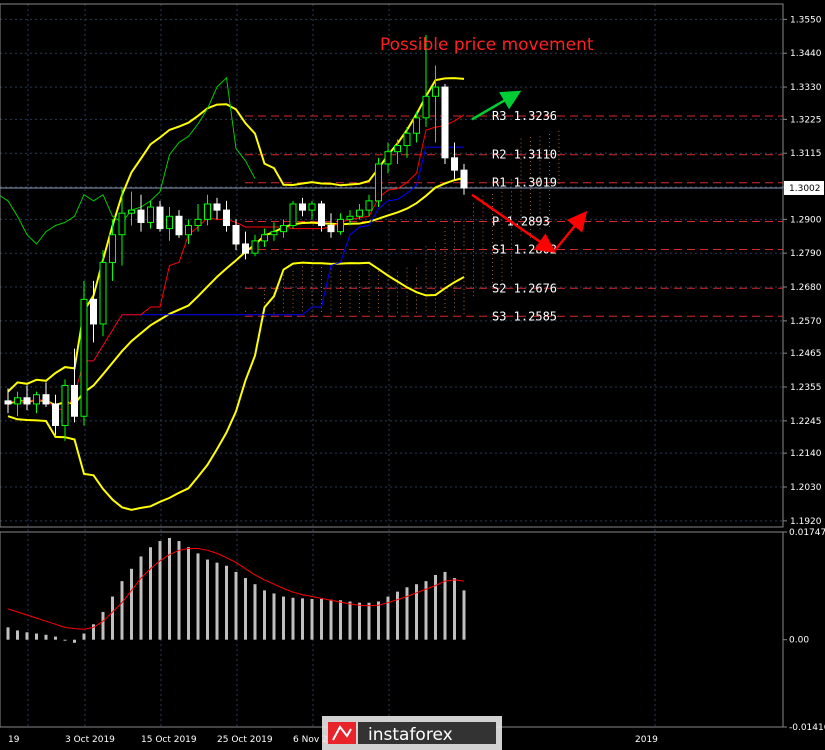 The height and width of the screenshot is (750, 825). What do you see at coordinates (806, 354) in the screenshot?
I see `price-tick-label: 1.2465` at bounding box center [806, 354].